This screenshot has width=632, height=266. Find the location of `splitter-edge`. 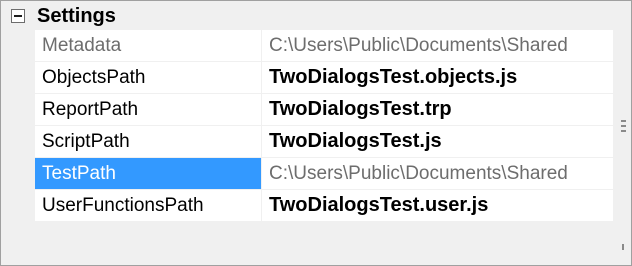

splitter-edge is located at coordinates (621, 133).